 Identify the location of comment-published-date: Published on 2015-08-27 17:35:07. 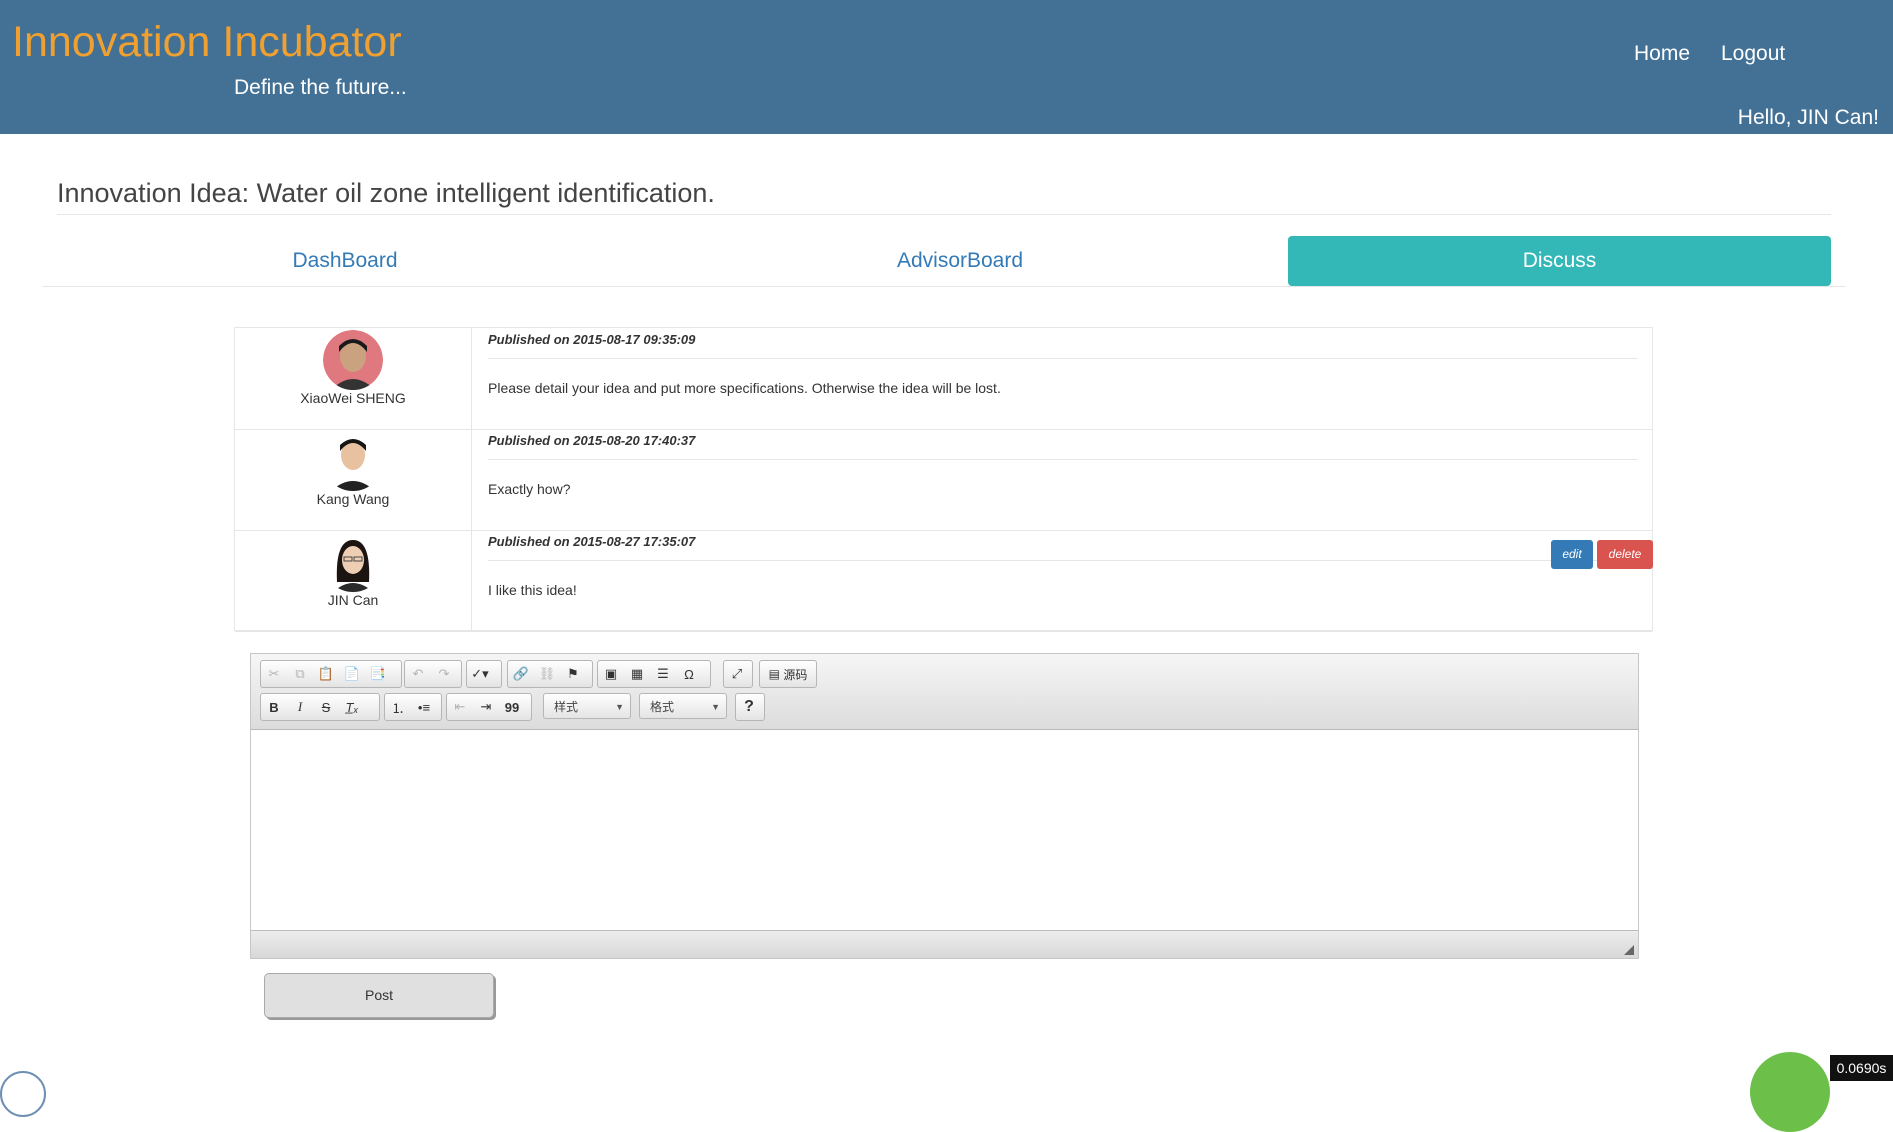
(592, 541).